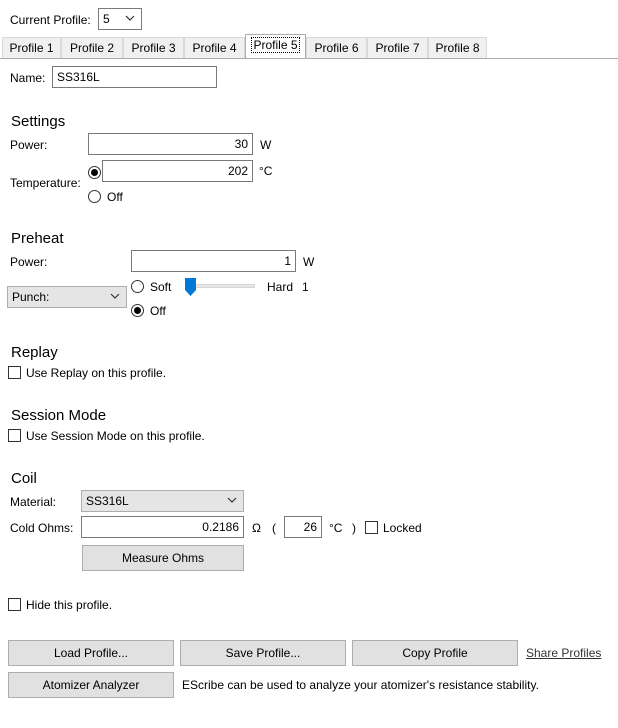 The width and height of the screenshot is (618, 728). Describe the element at coordinates (162, 527) in the screenshot. I see `cold-ohms-field: 0.2186` at that location.